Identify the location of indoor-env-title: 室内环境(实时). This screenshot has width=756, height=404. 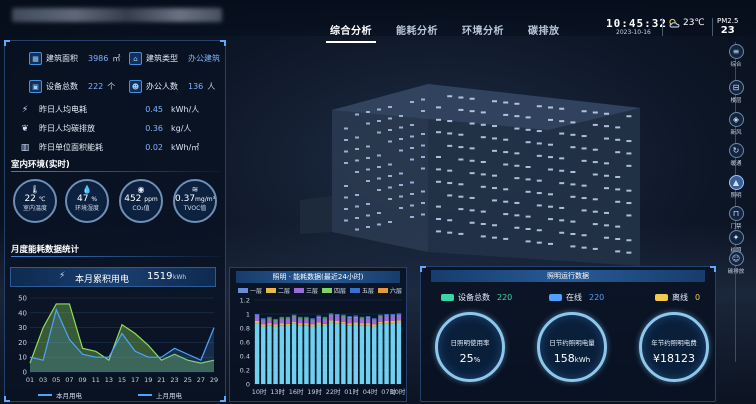
(40, 165).